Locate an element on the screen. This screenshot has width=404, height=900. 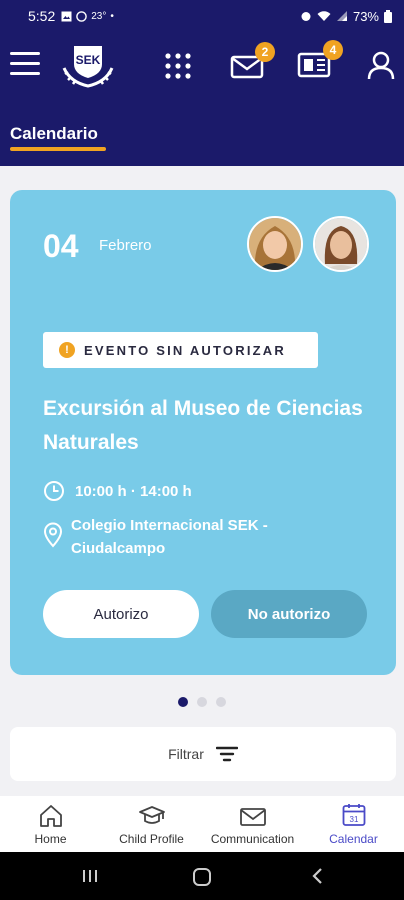
home-button-icon is located at coordinates (202, 877).